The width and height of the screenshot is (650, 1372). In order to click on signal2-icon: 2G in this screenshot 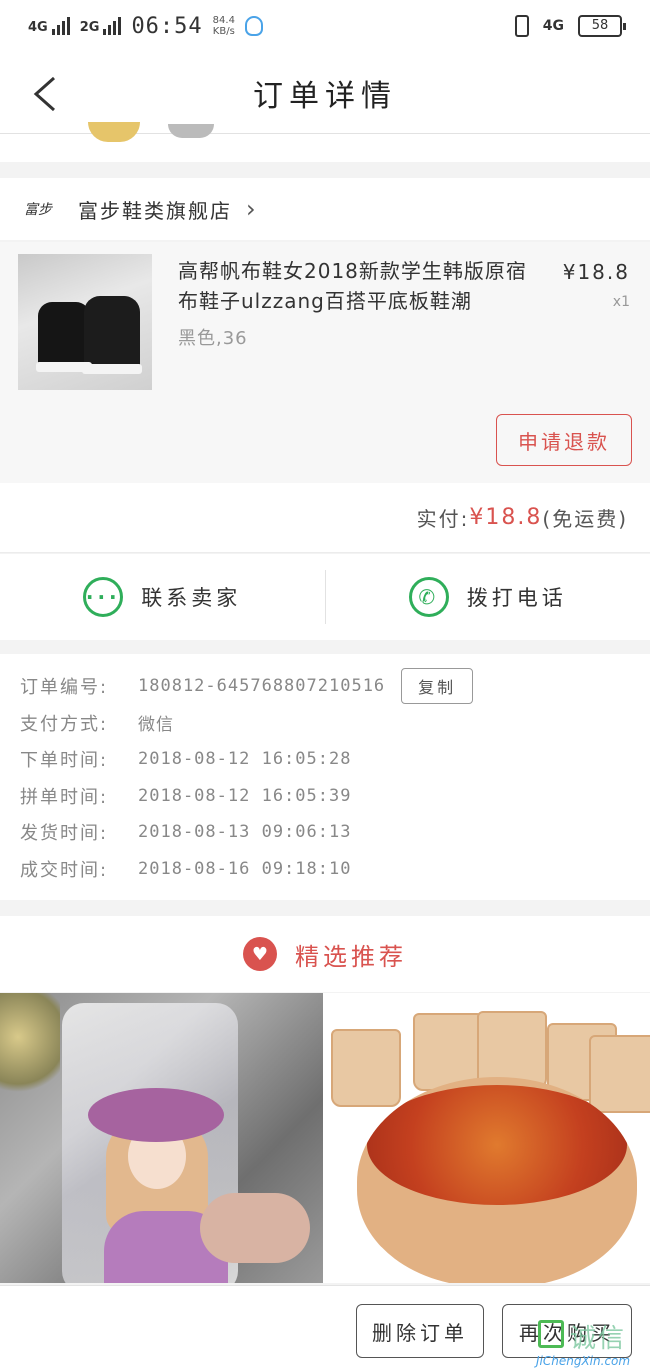, I will do `click(101, 26)`.